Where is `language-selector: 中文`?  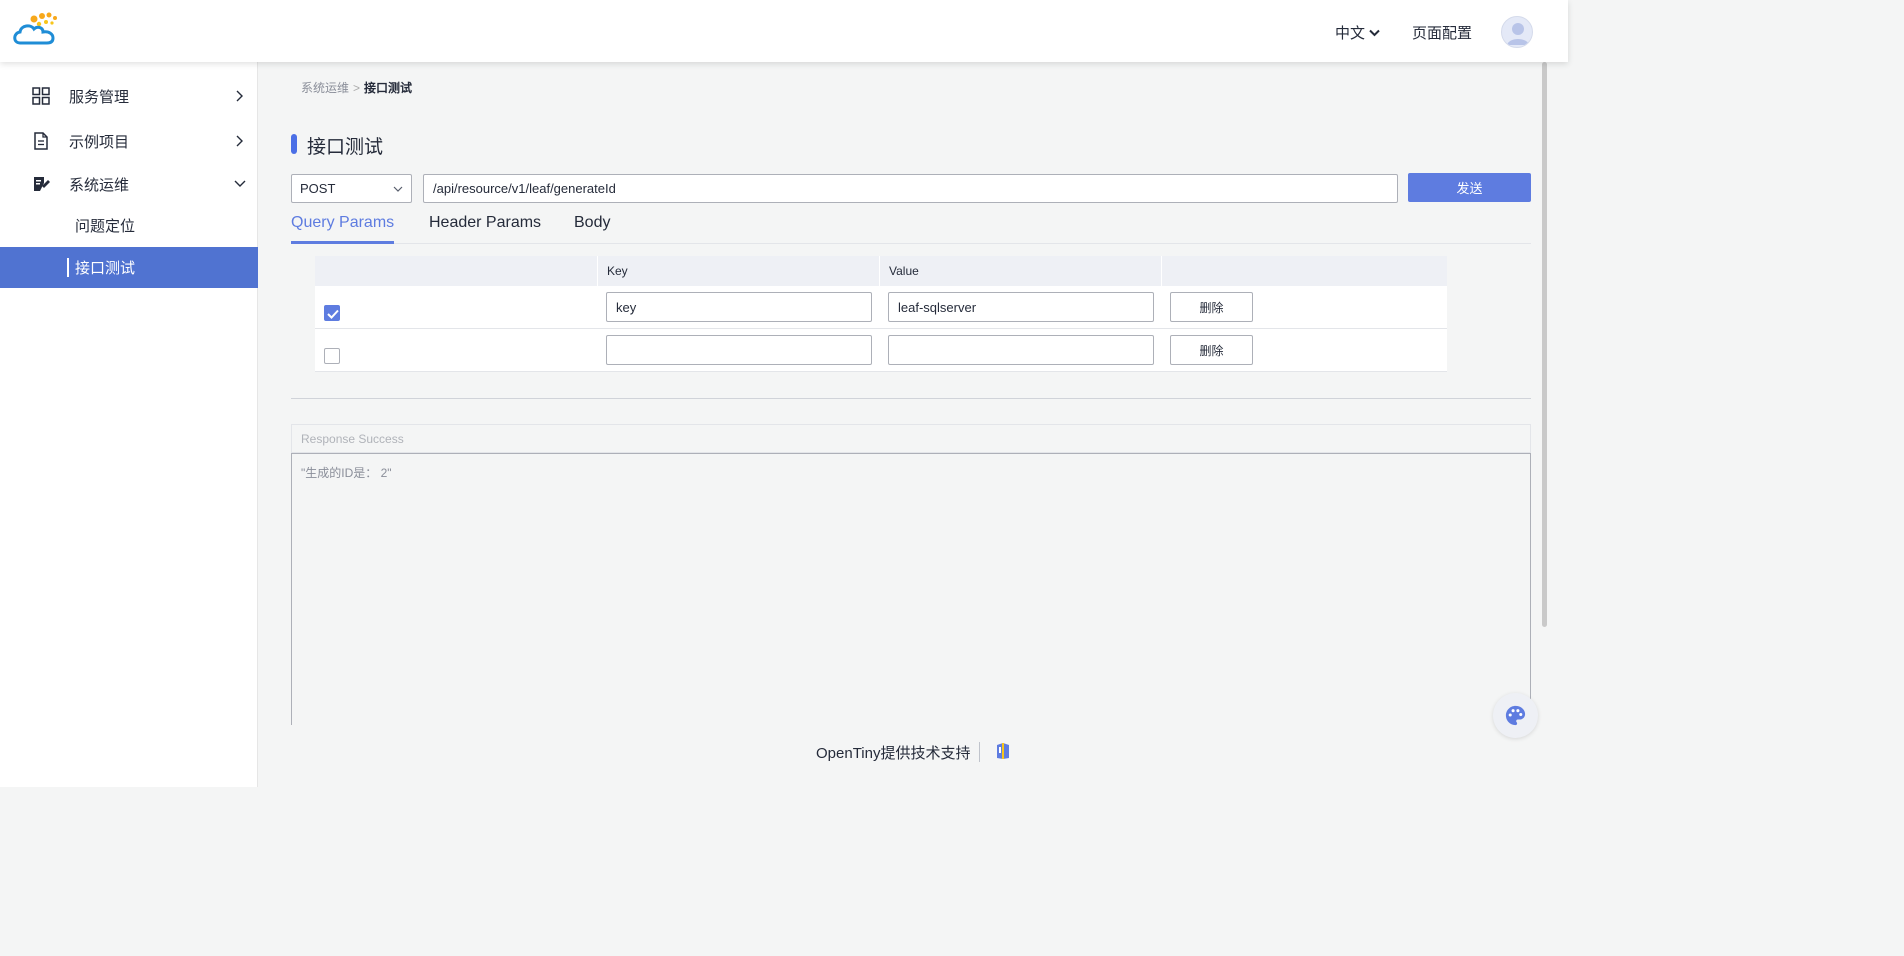 language-selector: 中文 is located at coordinates (1357, 32).